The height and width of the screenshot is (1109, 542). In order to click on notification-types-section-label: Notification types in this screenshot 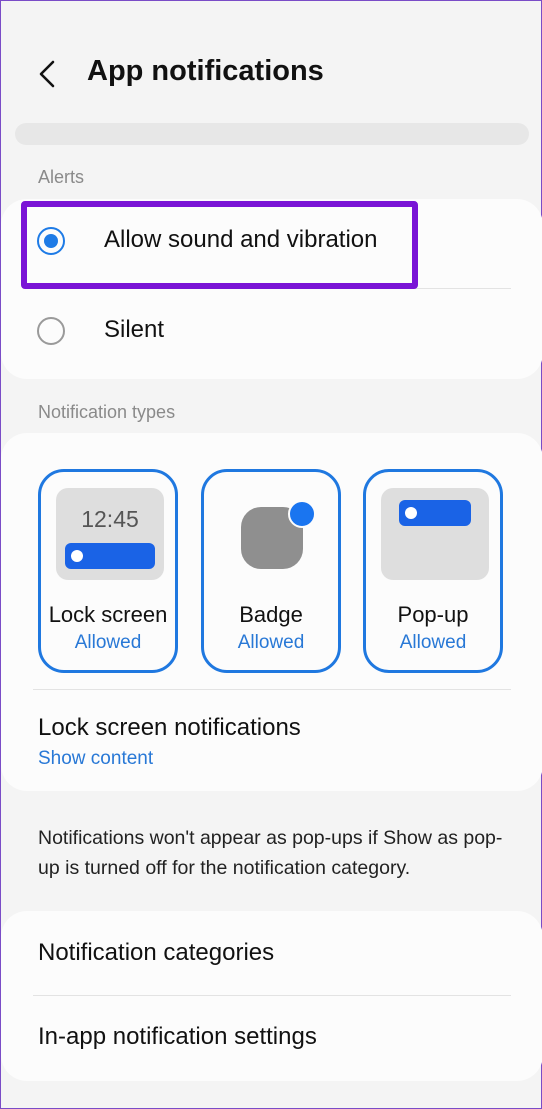, I will do `click(107, 412)`.